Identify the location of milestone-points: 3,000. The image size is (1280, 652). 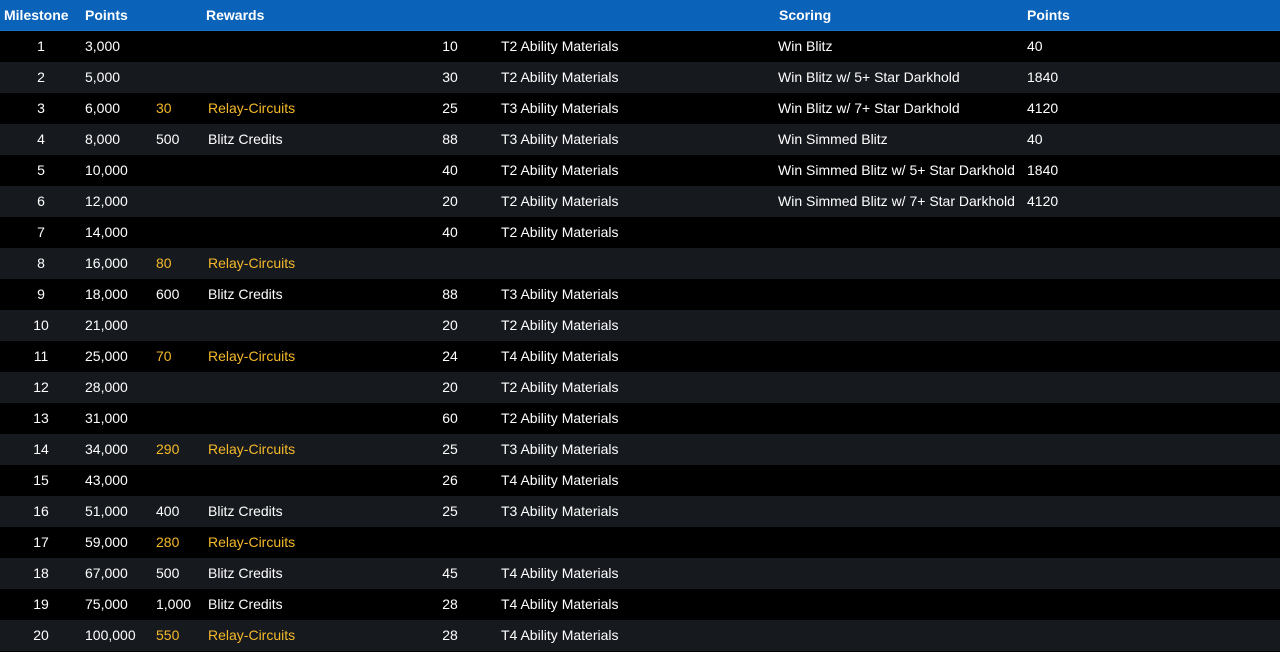
(103, 46).